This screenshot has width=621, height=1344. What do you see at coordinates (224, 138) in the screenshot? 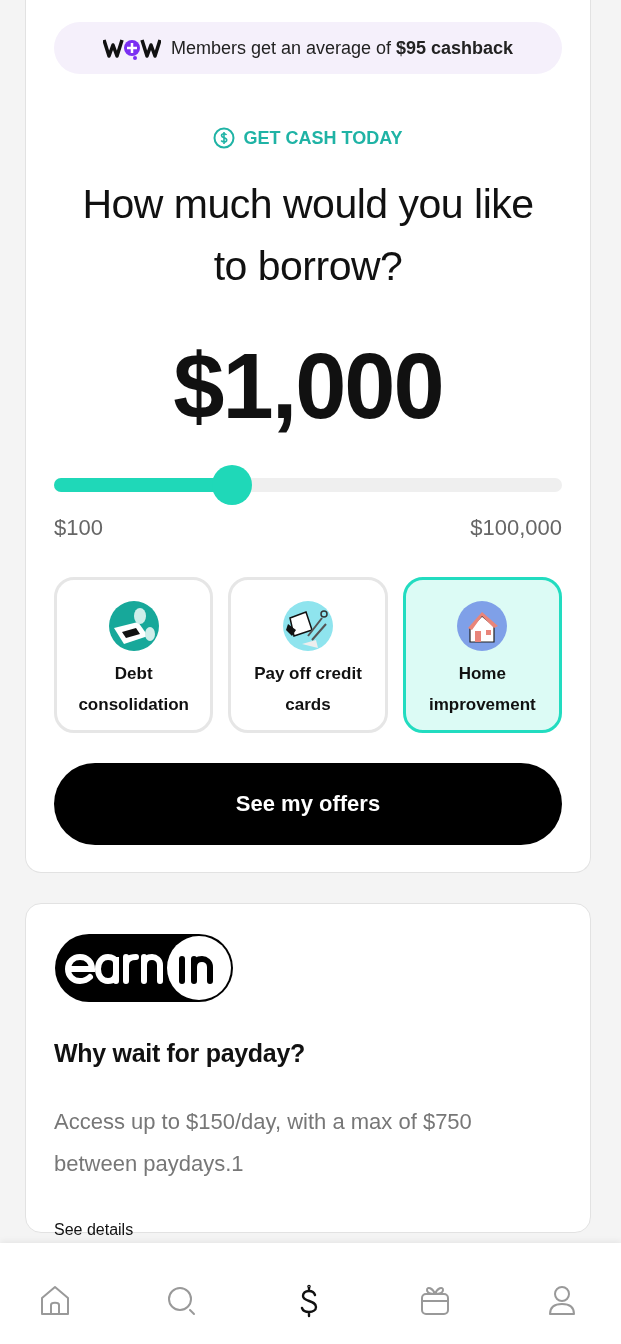
I see `dollar-coin-icon` at bounding box center [224, 138].